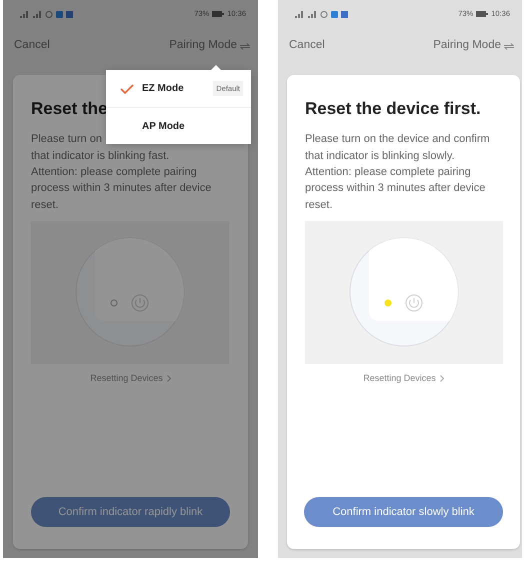 This screenshot has height=561, width=524. What do you see at coordinates (403, 512) in the screenshot?
I see `confirm-button: Confirm indicator slowly blink` at bounding box center [403, 512].